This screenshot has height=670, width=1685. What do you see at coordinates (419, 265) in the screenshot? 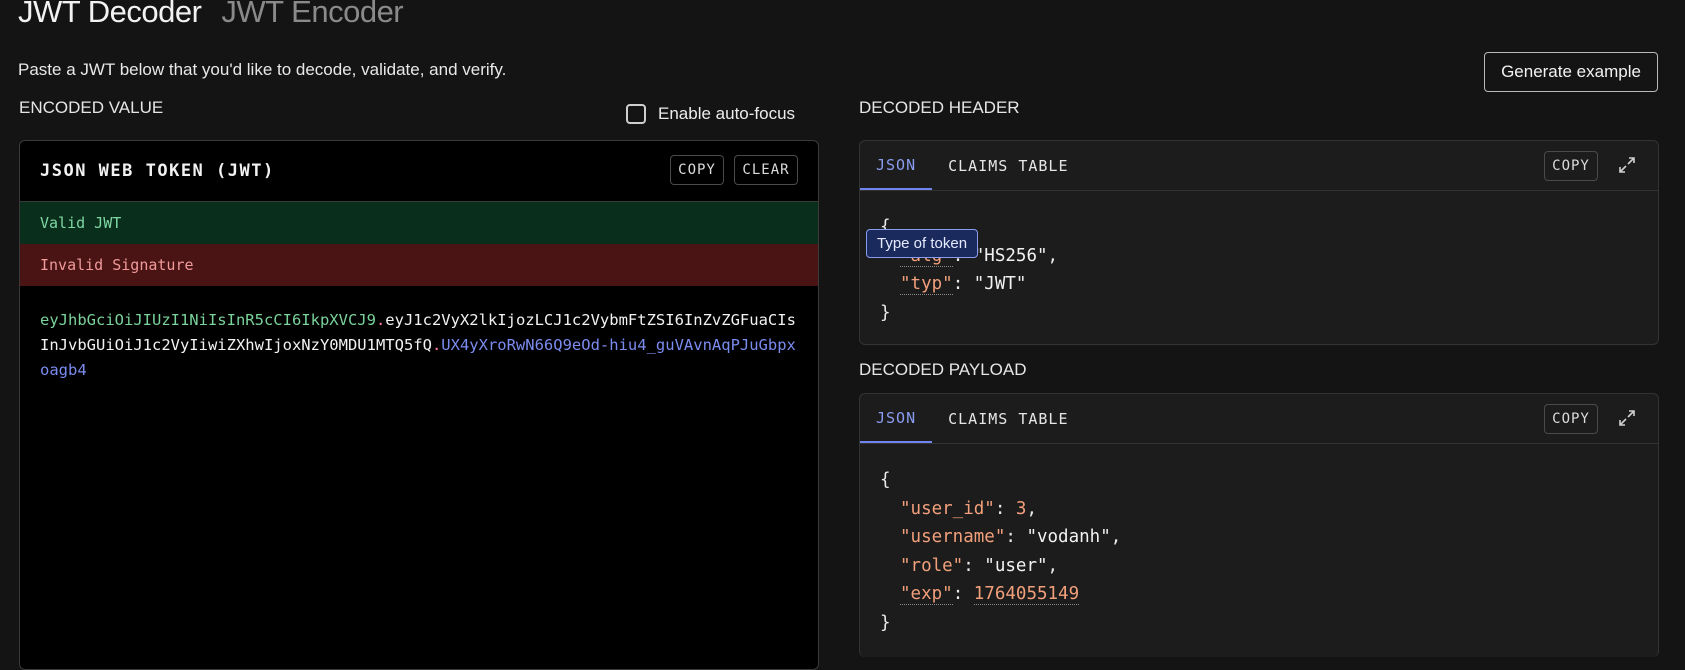
I see `status-invalid-signature: Invalid Signature` at bounding box center [419, 265].